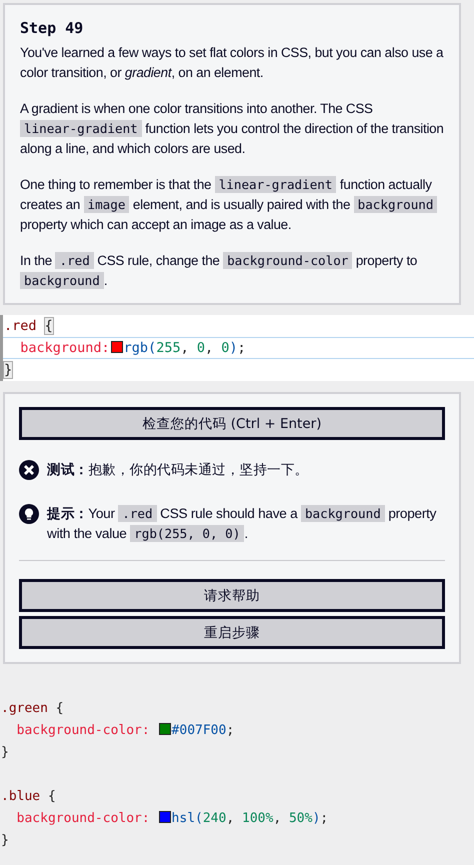 The width and height of the screenshot is (474, 865). I want to click on instruction-paragraph: You've learned a few ways to set flat colors in CSS, but you can also use a color transition, or gradient, on an element., so click(232, 63).